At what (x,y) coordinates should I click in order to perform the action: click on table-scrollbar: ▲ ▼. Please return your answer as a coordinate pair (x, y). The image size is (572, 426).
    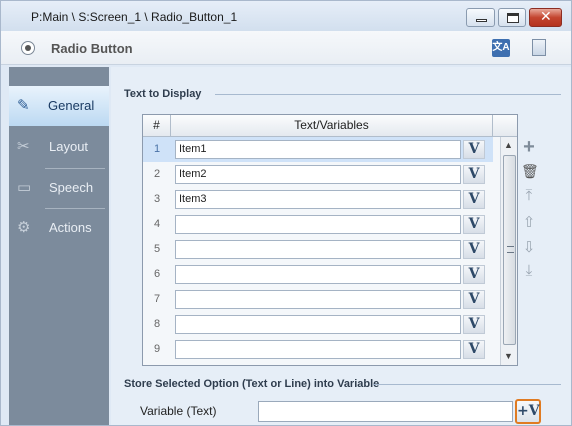
    Looking at the image, I should click on (508, 251).